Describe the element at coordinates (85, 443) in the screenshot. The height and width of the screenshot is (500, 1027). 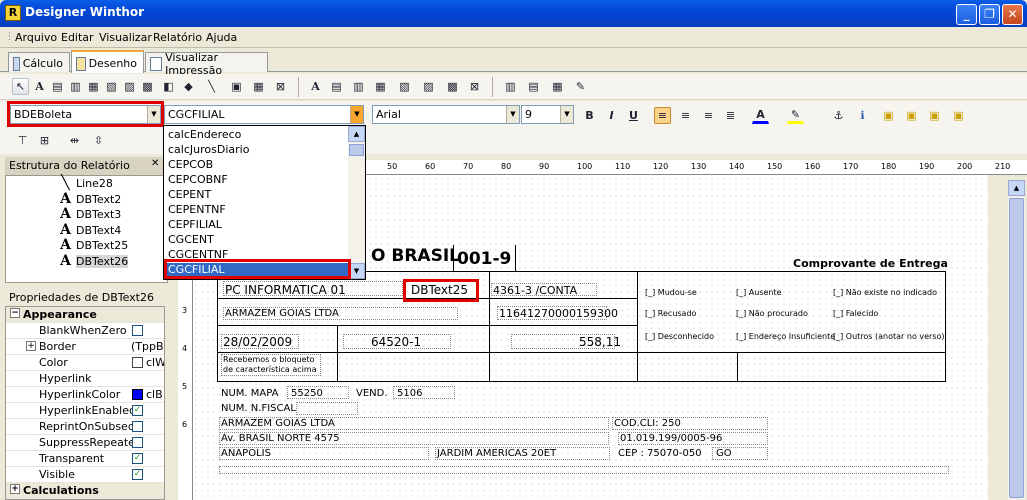
I see `property-row: SuppressRepeatec` at that location.